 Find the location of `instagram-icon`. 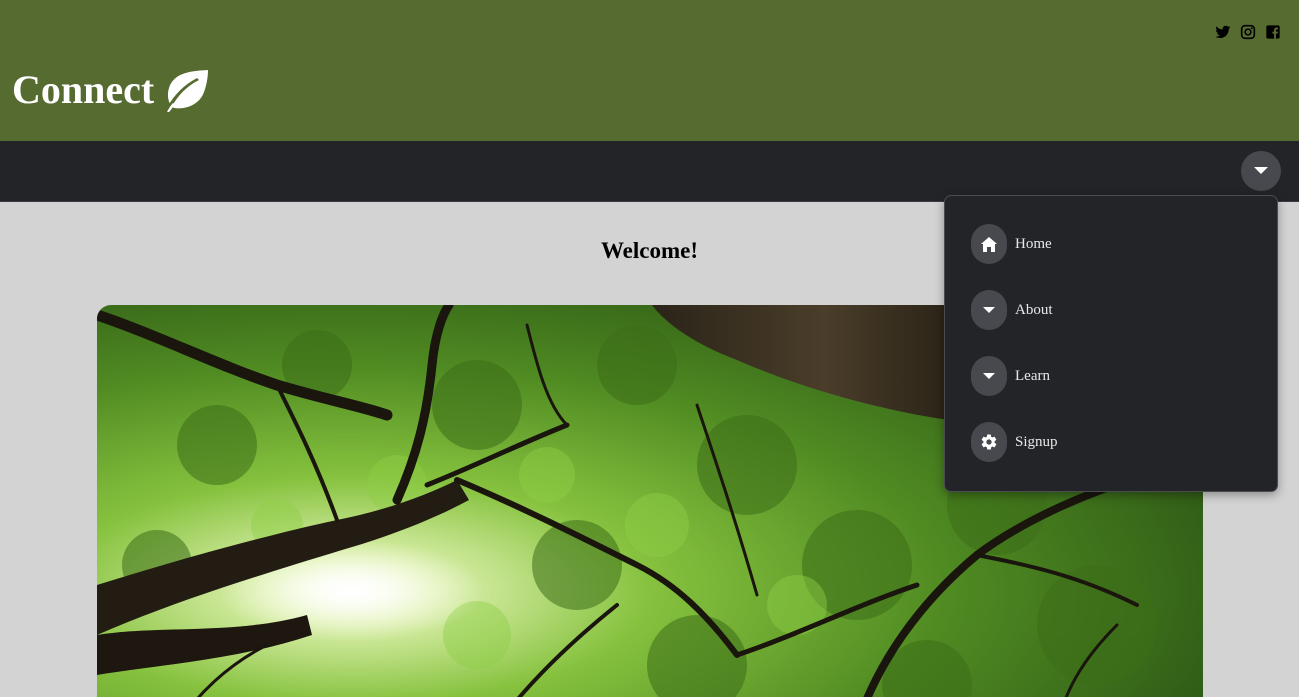

instagram-icon is located at coordinates (1248, 32).